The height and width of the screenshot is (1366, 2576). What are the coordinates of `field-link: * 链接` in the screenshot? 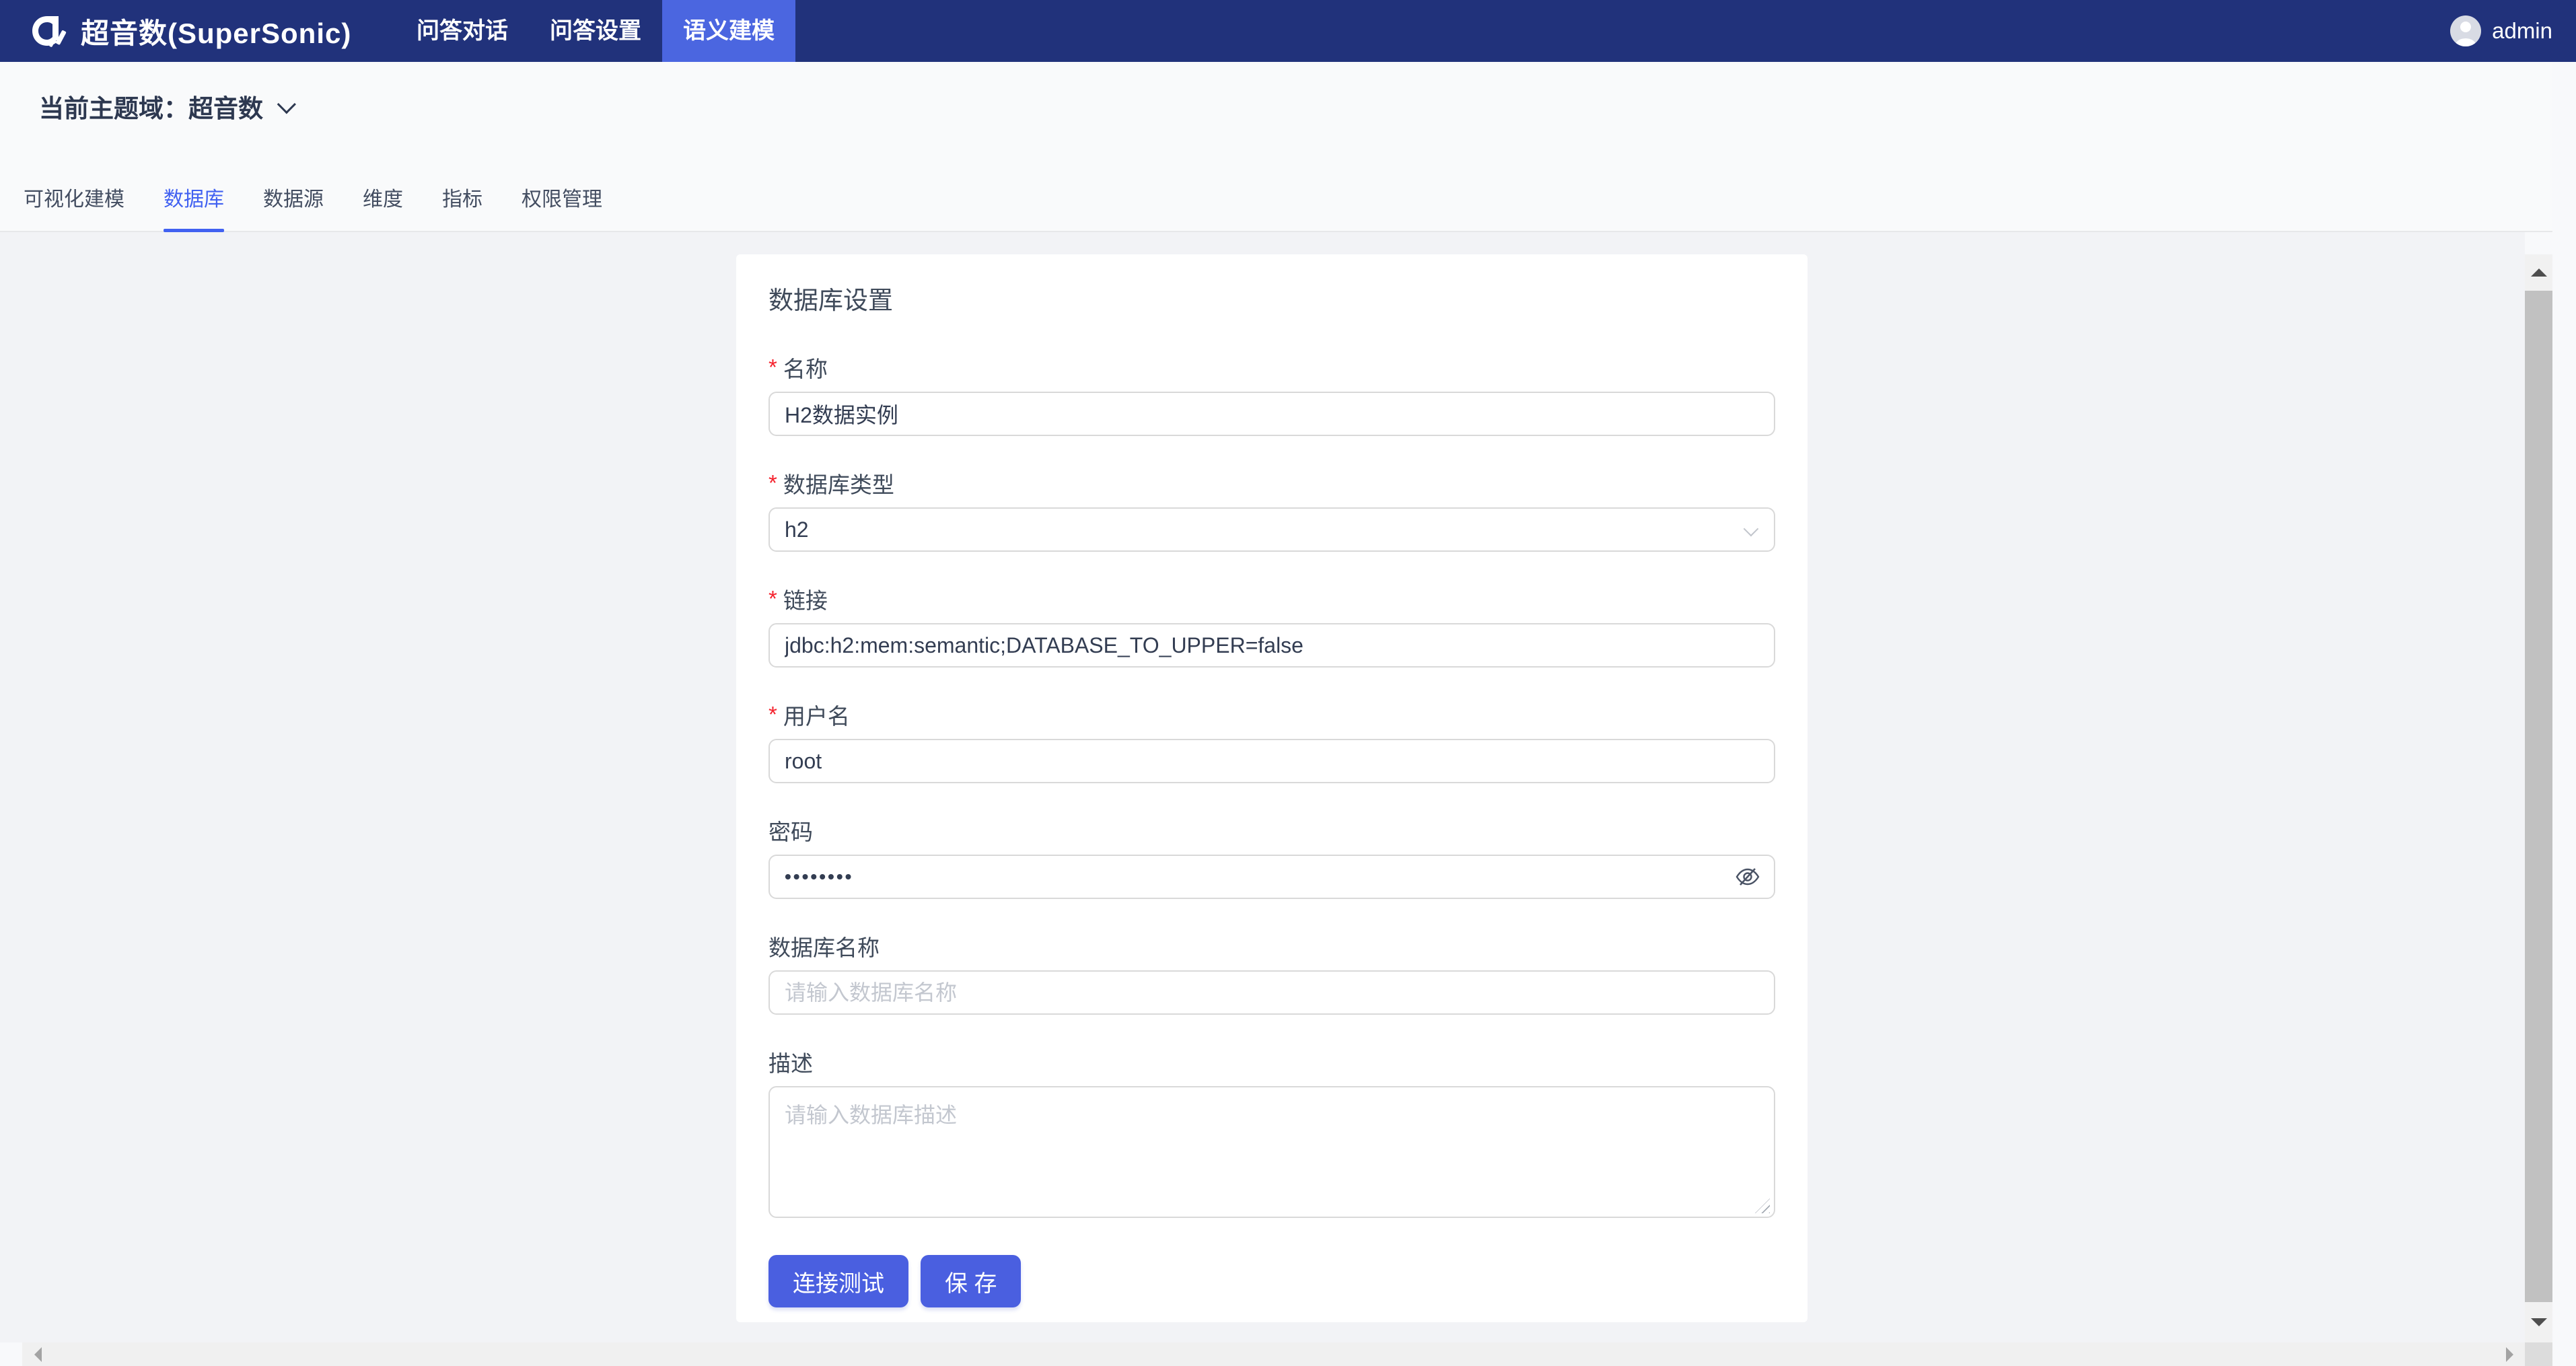 It's located at (1271, 626).